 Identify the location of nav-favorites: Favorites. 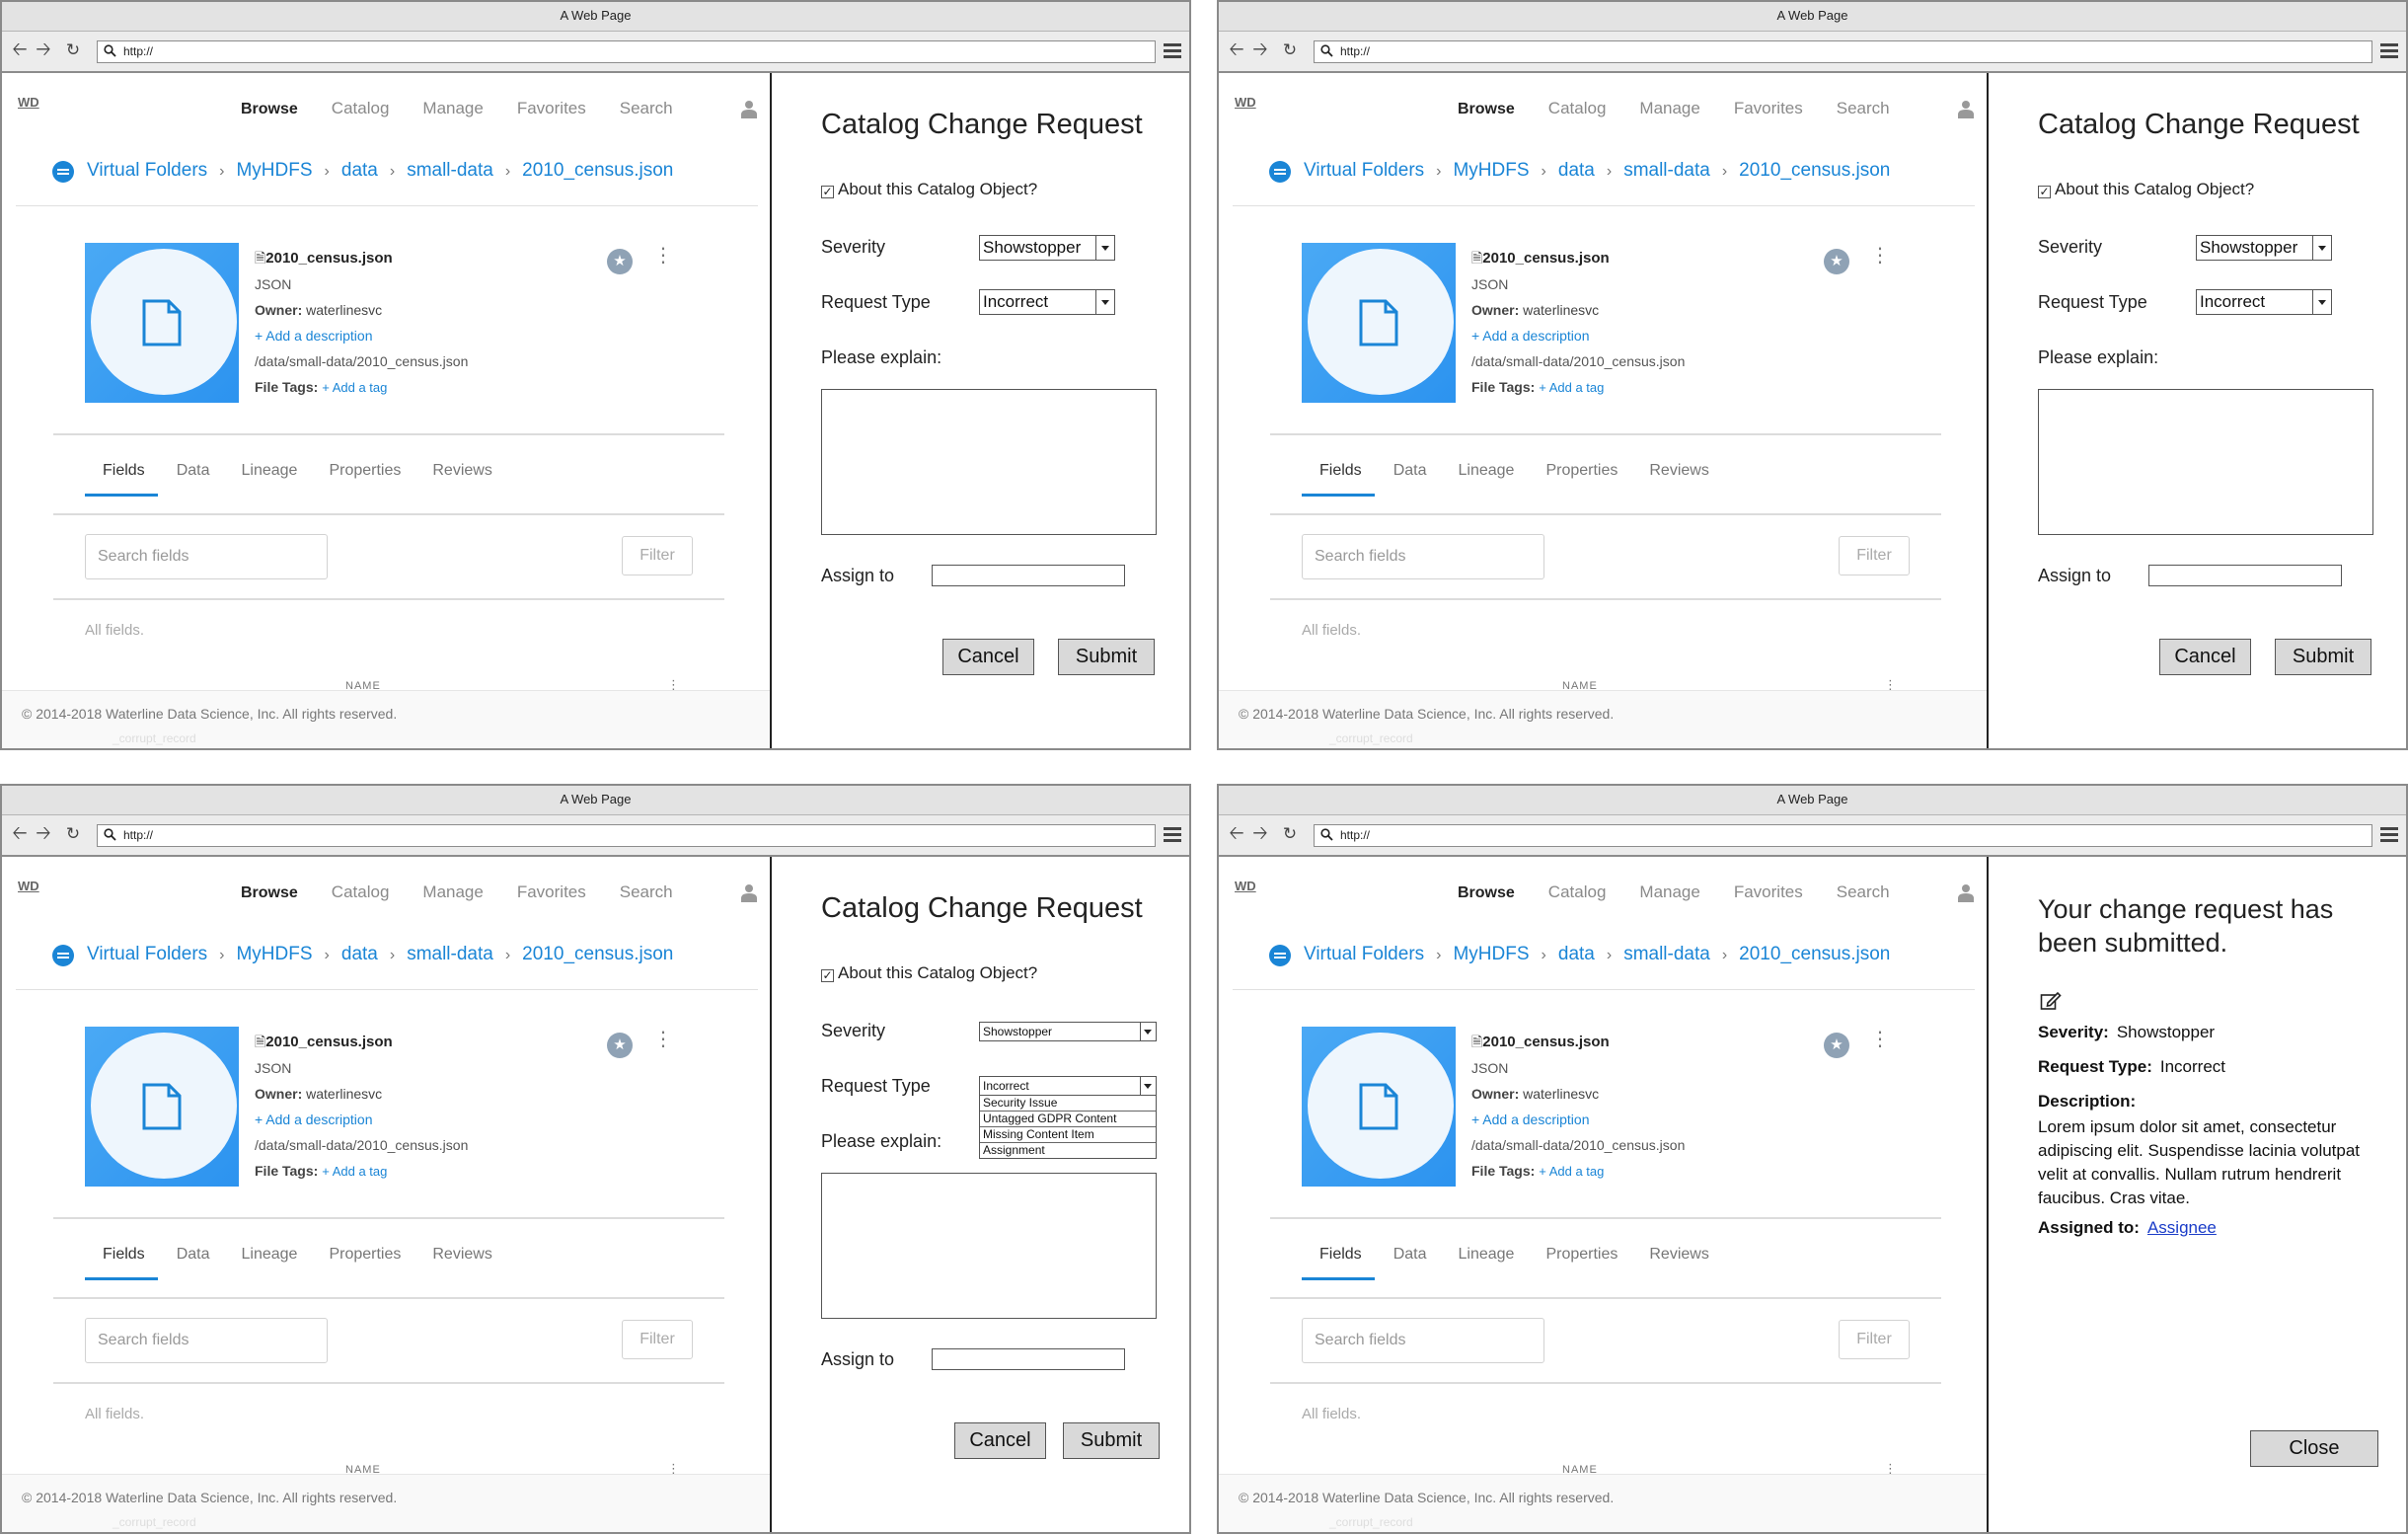
(1769, 108).